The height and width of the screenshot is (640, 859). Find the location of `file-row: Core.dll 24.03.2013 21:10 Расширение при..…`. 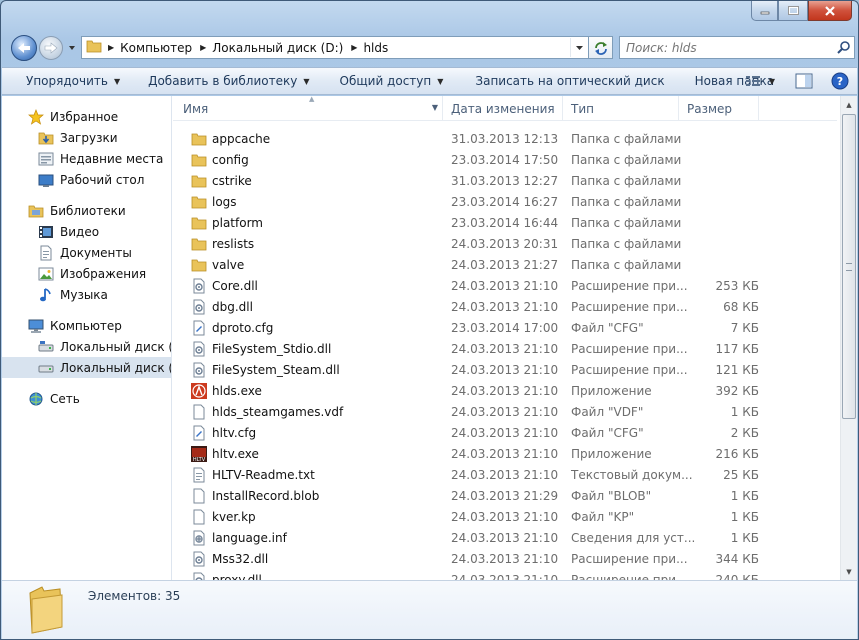

file-row: Core.dll 24.03.2013 21:10 Расширение при..… is located at coordinates (505, 285).